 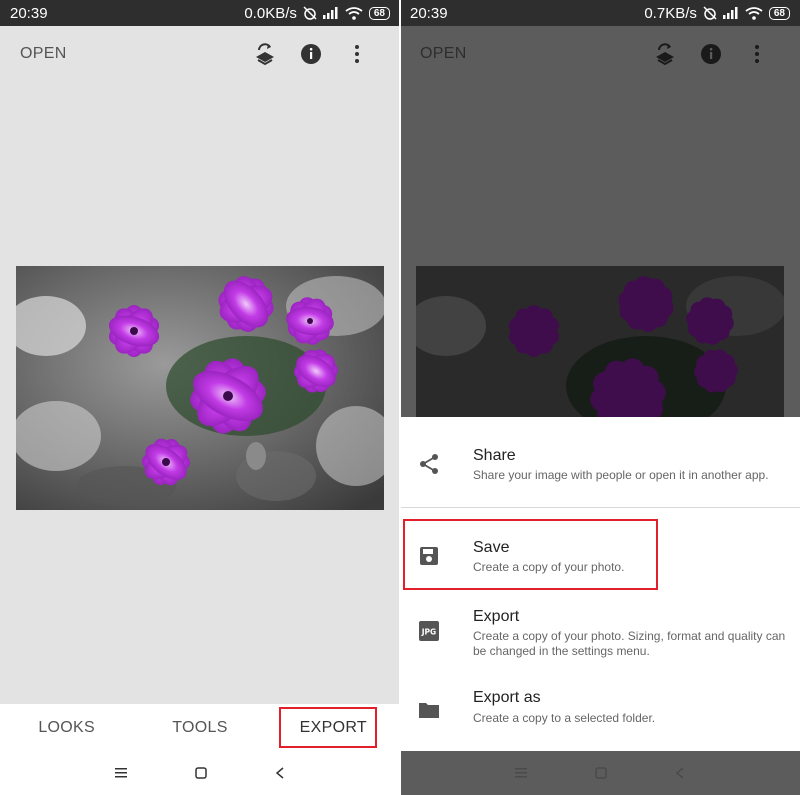 I want to click on network-speed: 0.0KB/s, so click(x=270, y=13).